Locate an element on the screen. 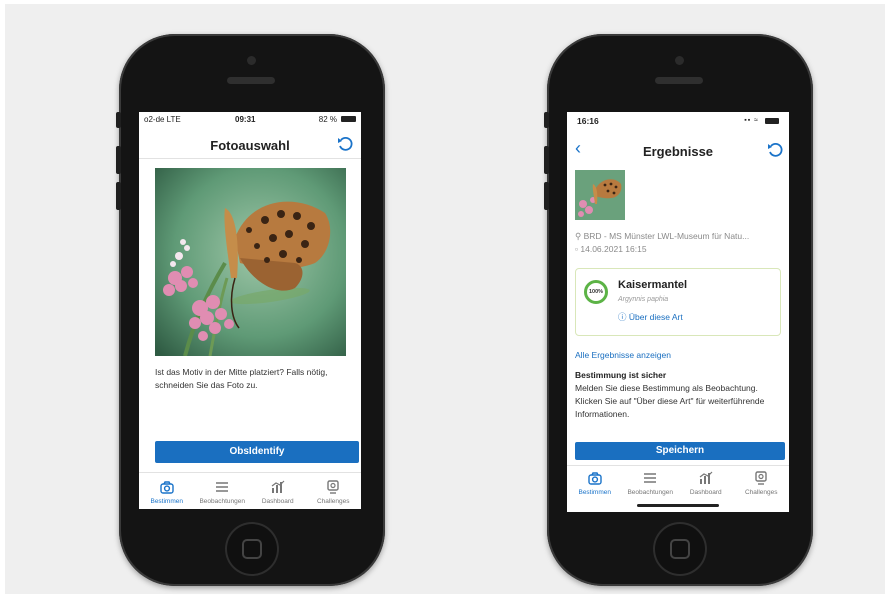  status-bar: 16:16 ▪▪ ≈ is located at coordinates (678, 120).